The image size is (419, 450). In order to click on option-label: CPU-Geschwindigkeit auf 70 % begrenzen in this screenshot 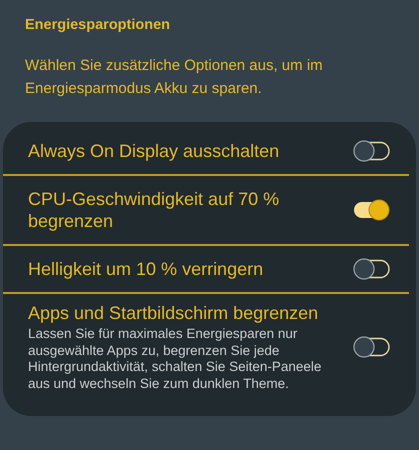, I will do `click(154, 210)`.